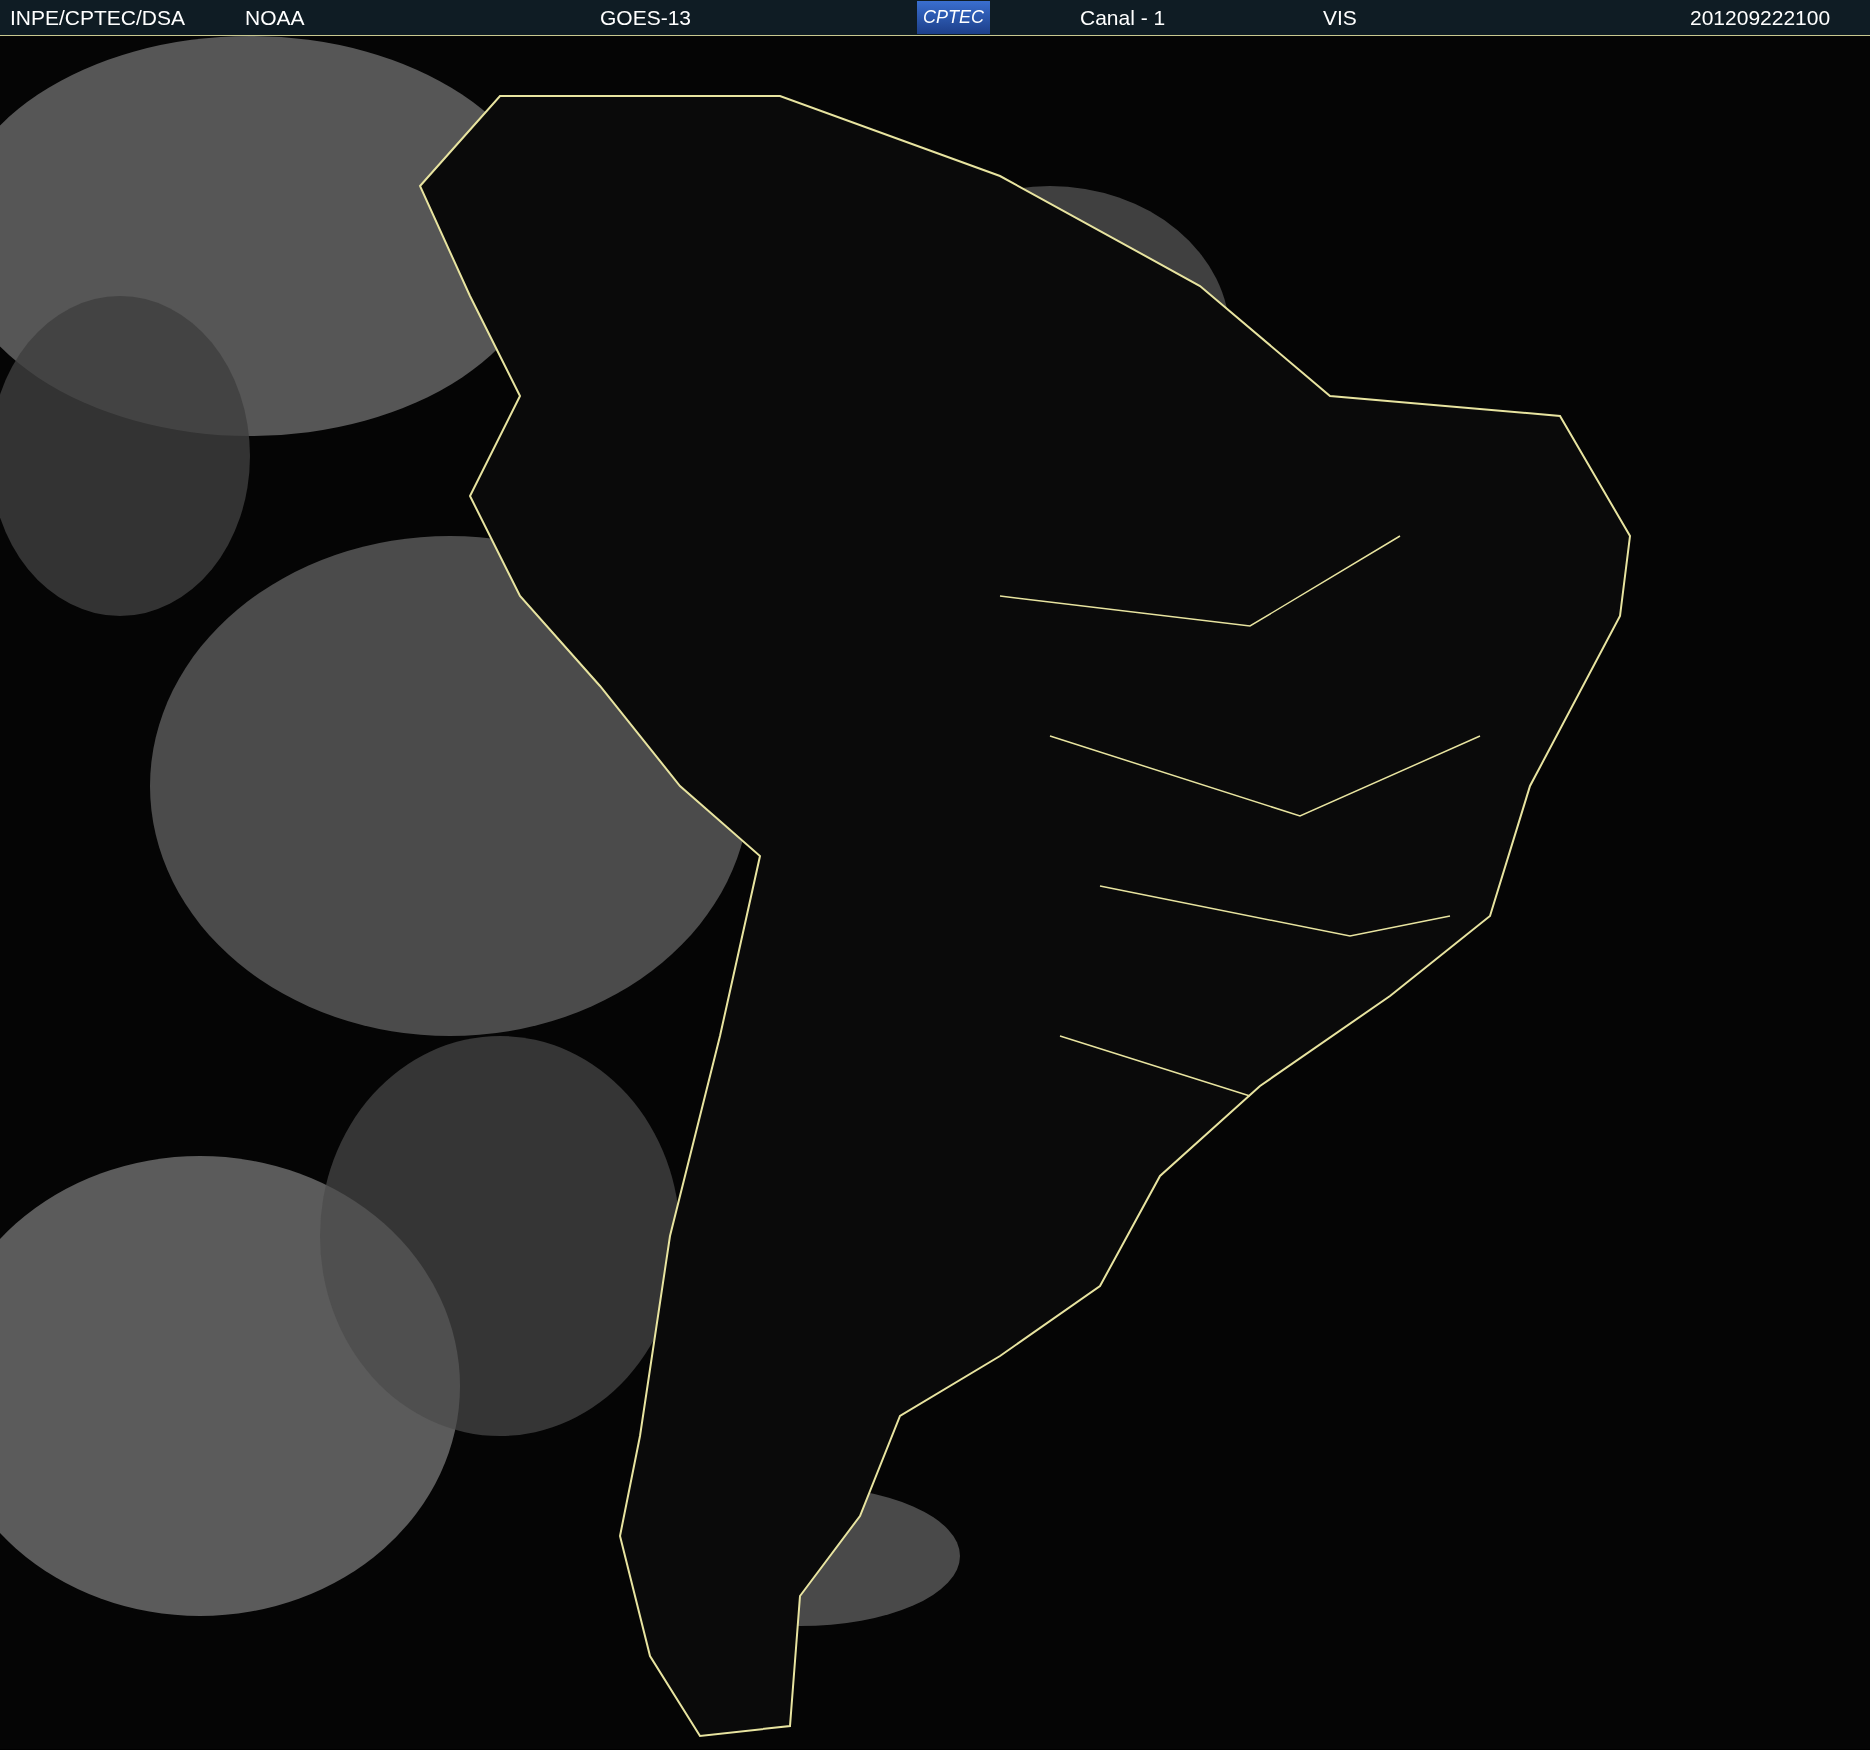  I want to click on satellite-label: GOES-13, so click(646, 17).